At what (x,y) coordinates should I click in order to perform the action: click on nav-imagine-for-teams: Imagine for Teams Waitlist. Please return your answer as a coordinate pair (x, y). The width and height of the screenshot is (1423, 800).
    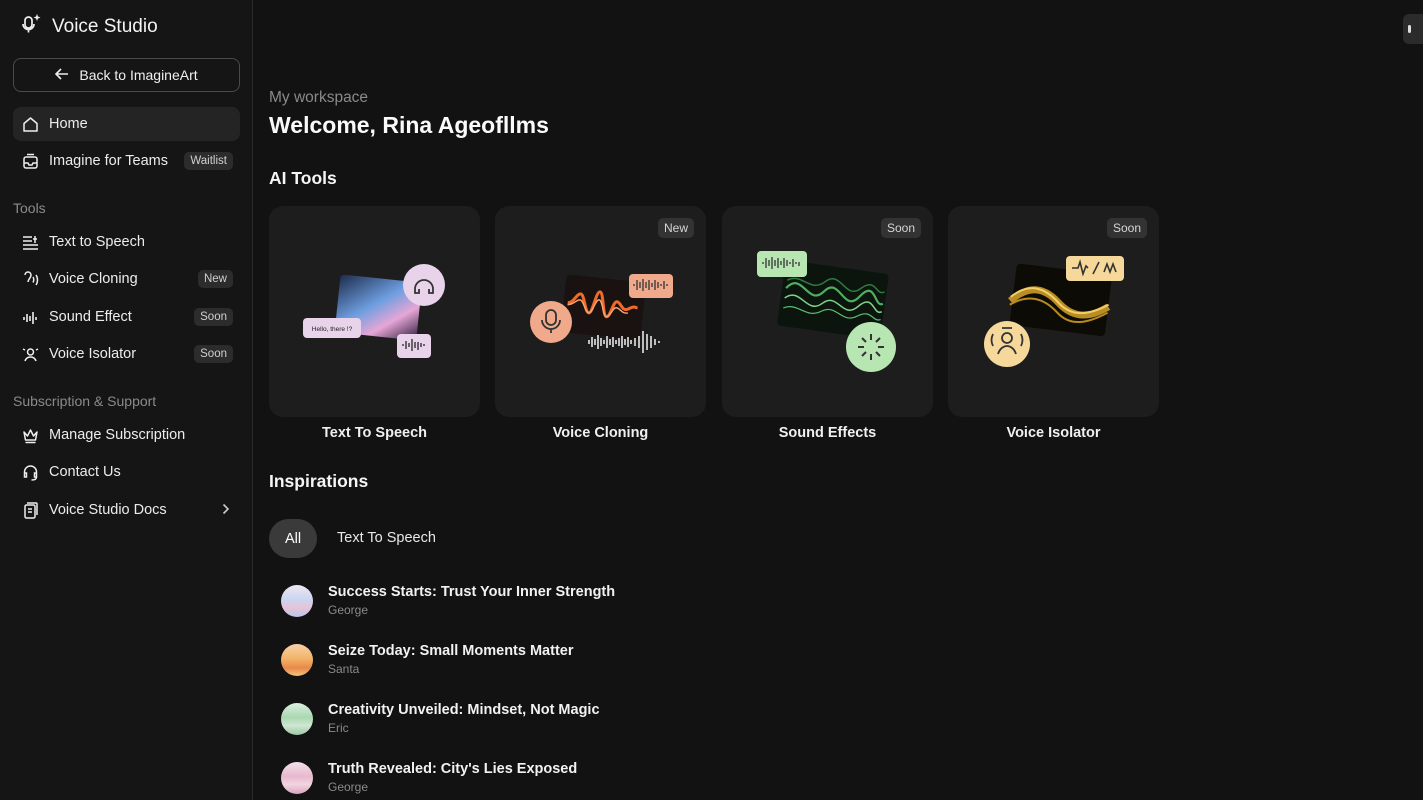
    Looking at the image, I should click on (126, 161).